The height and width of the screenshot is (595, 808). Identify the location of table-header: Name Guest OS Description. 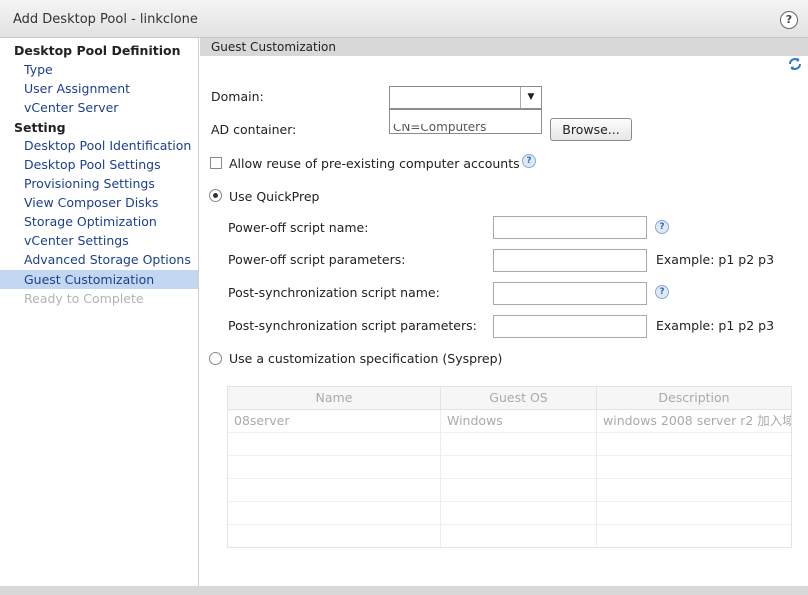
(509, 398).